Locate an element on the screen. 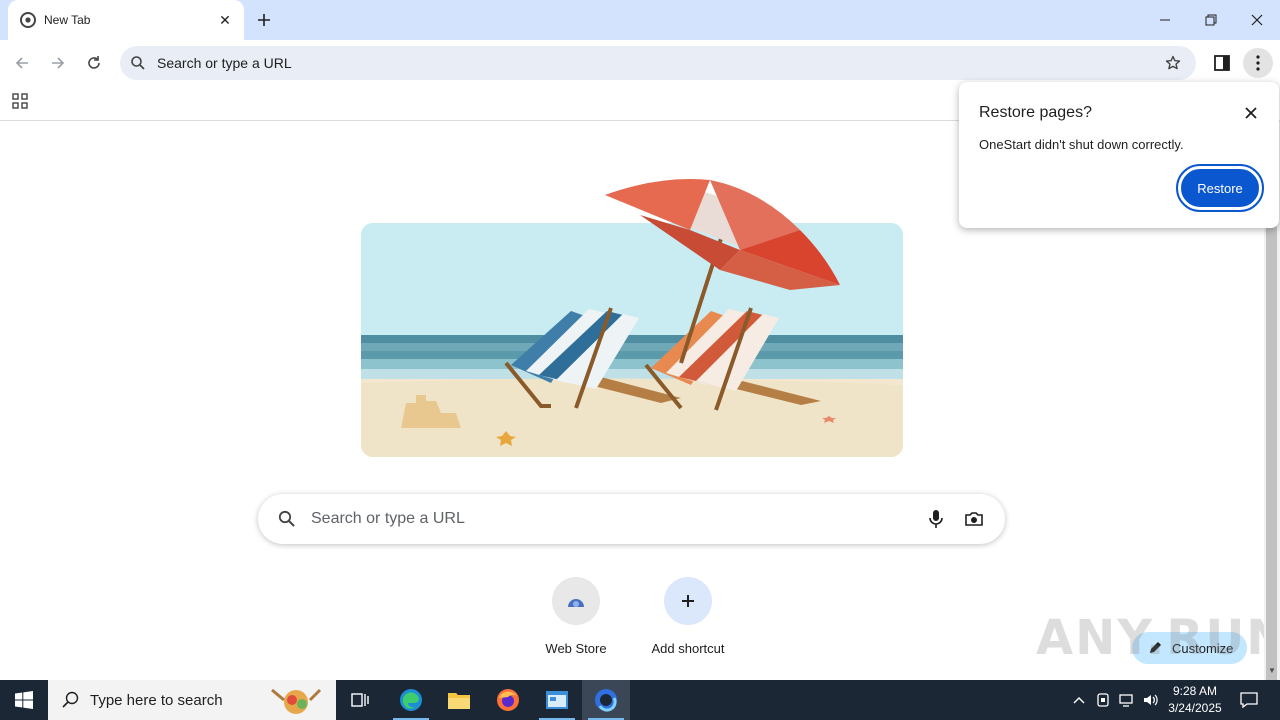 The image size is (1280, 720). close-window-button is located at coordinates (1257, 20).